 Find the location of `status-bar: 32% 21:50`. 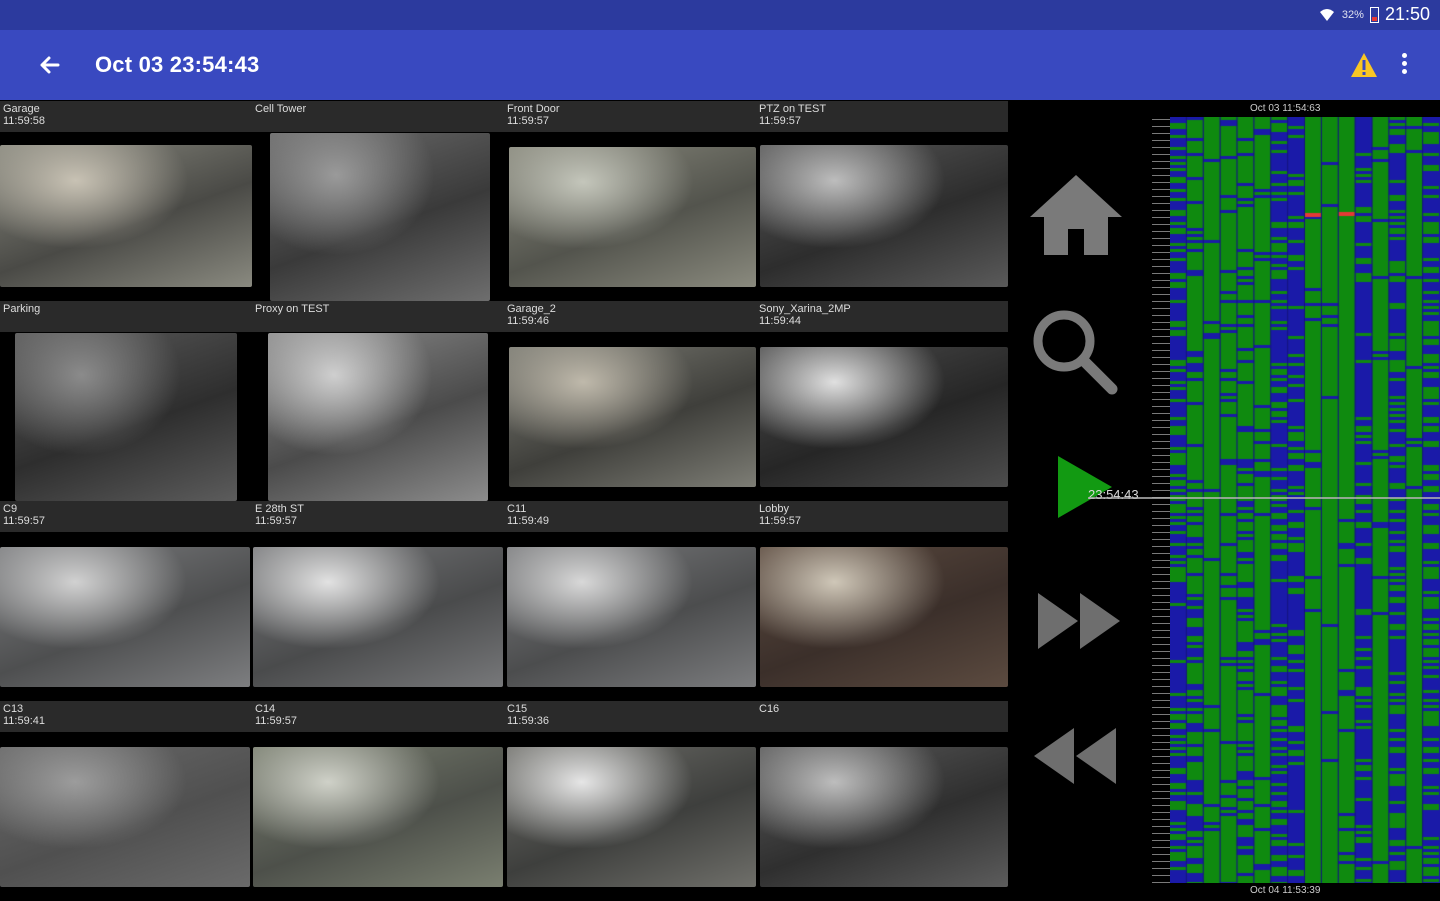

status-bar: 32% 21:50 is located at coordinates (720, 15).